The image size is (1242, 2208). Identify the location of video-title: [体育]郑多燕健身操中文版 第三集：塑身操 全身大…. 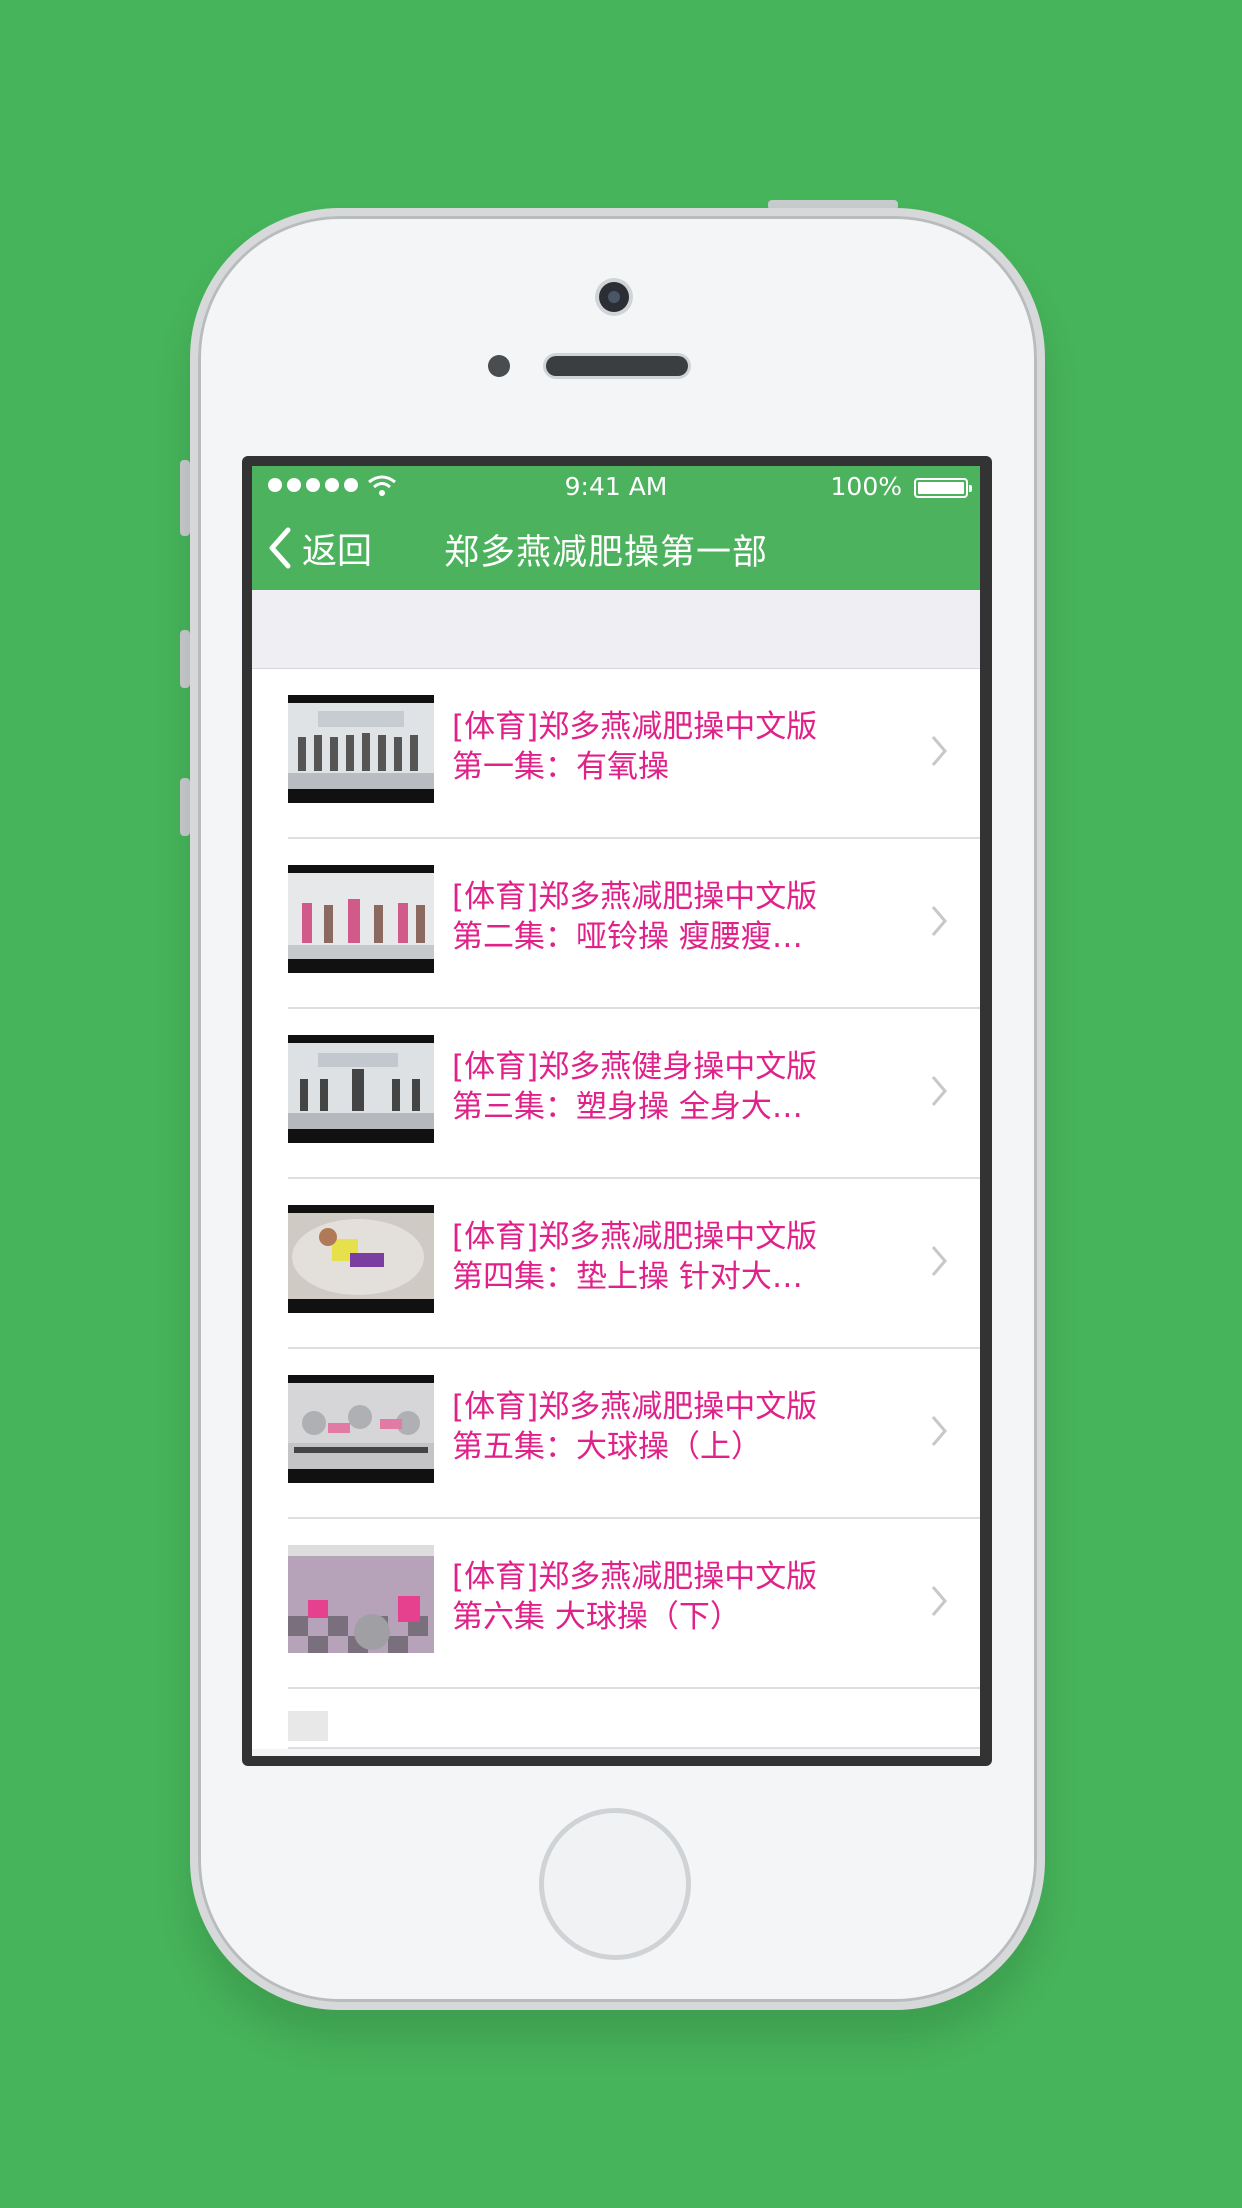
(635, 1087).